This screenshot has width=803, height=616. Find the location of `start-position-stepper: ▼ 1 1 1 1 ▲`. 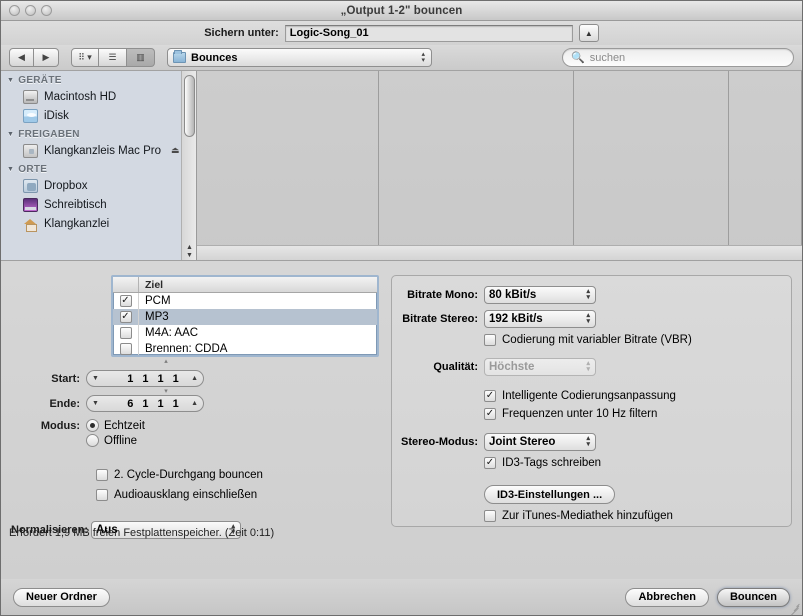

start-position-stepper: ▼ 1 1 1 1 ▲ is located at coordinates (145, 378).